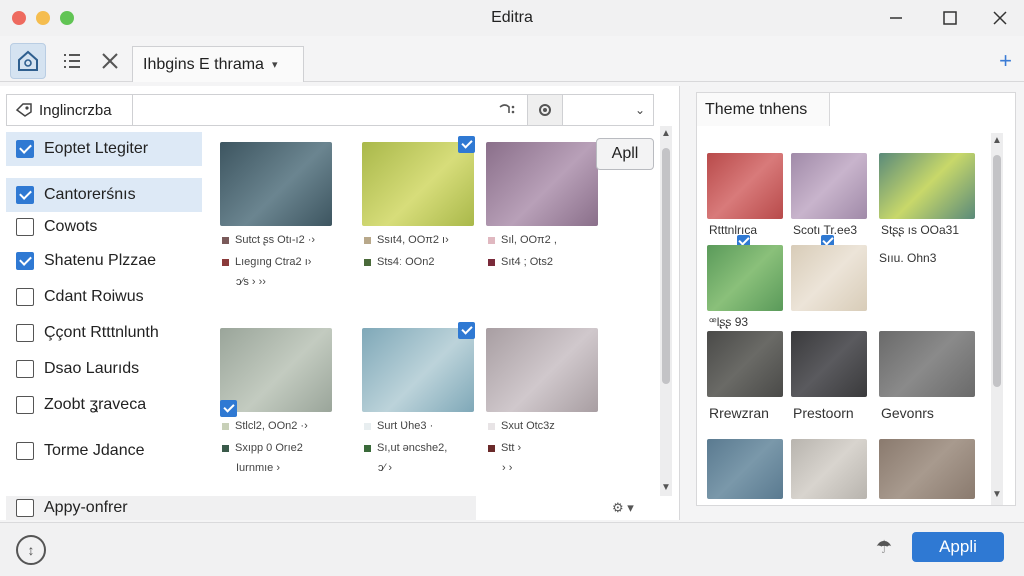  I want to click on tag-icon, so click(23, 110).